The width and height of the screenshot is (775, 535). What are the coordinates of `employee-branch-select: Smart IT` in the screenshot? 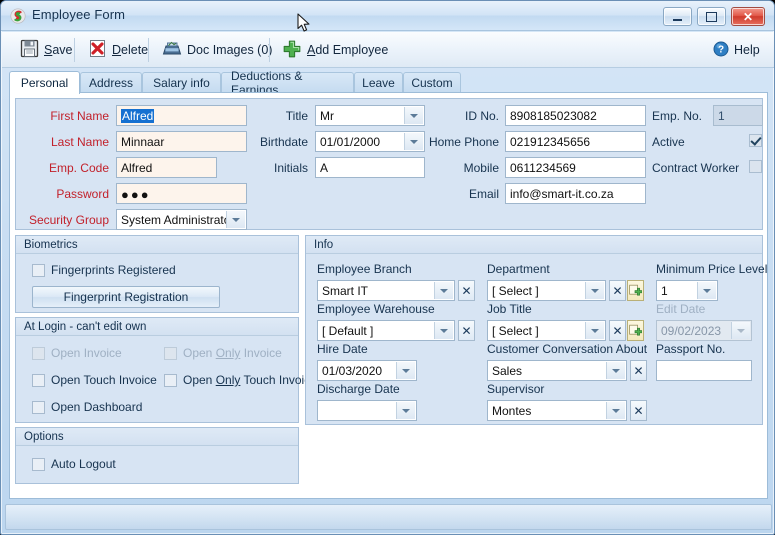 It's located at (386, 290).